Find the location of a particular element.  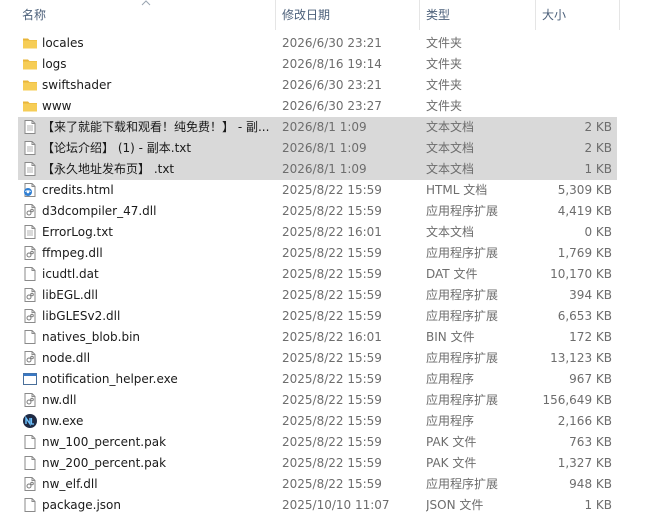

file-date: 2025/10/10 11:07 is located at coordinates (336, 505).